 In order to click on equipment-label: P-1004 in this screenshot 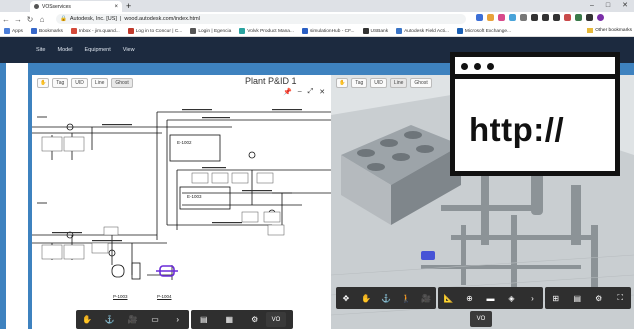, I will do `click(164, 296)`.